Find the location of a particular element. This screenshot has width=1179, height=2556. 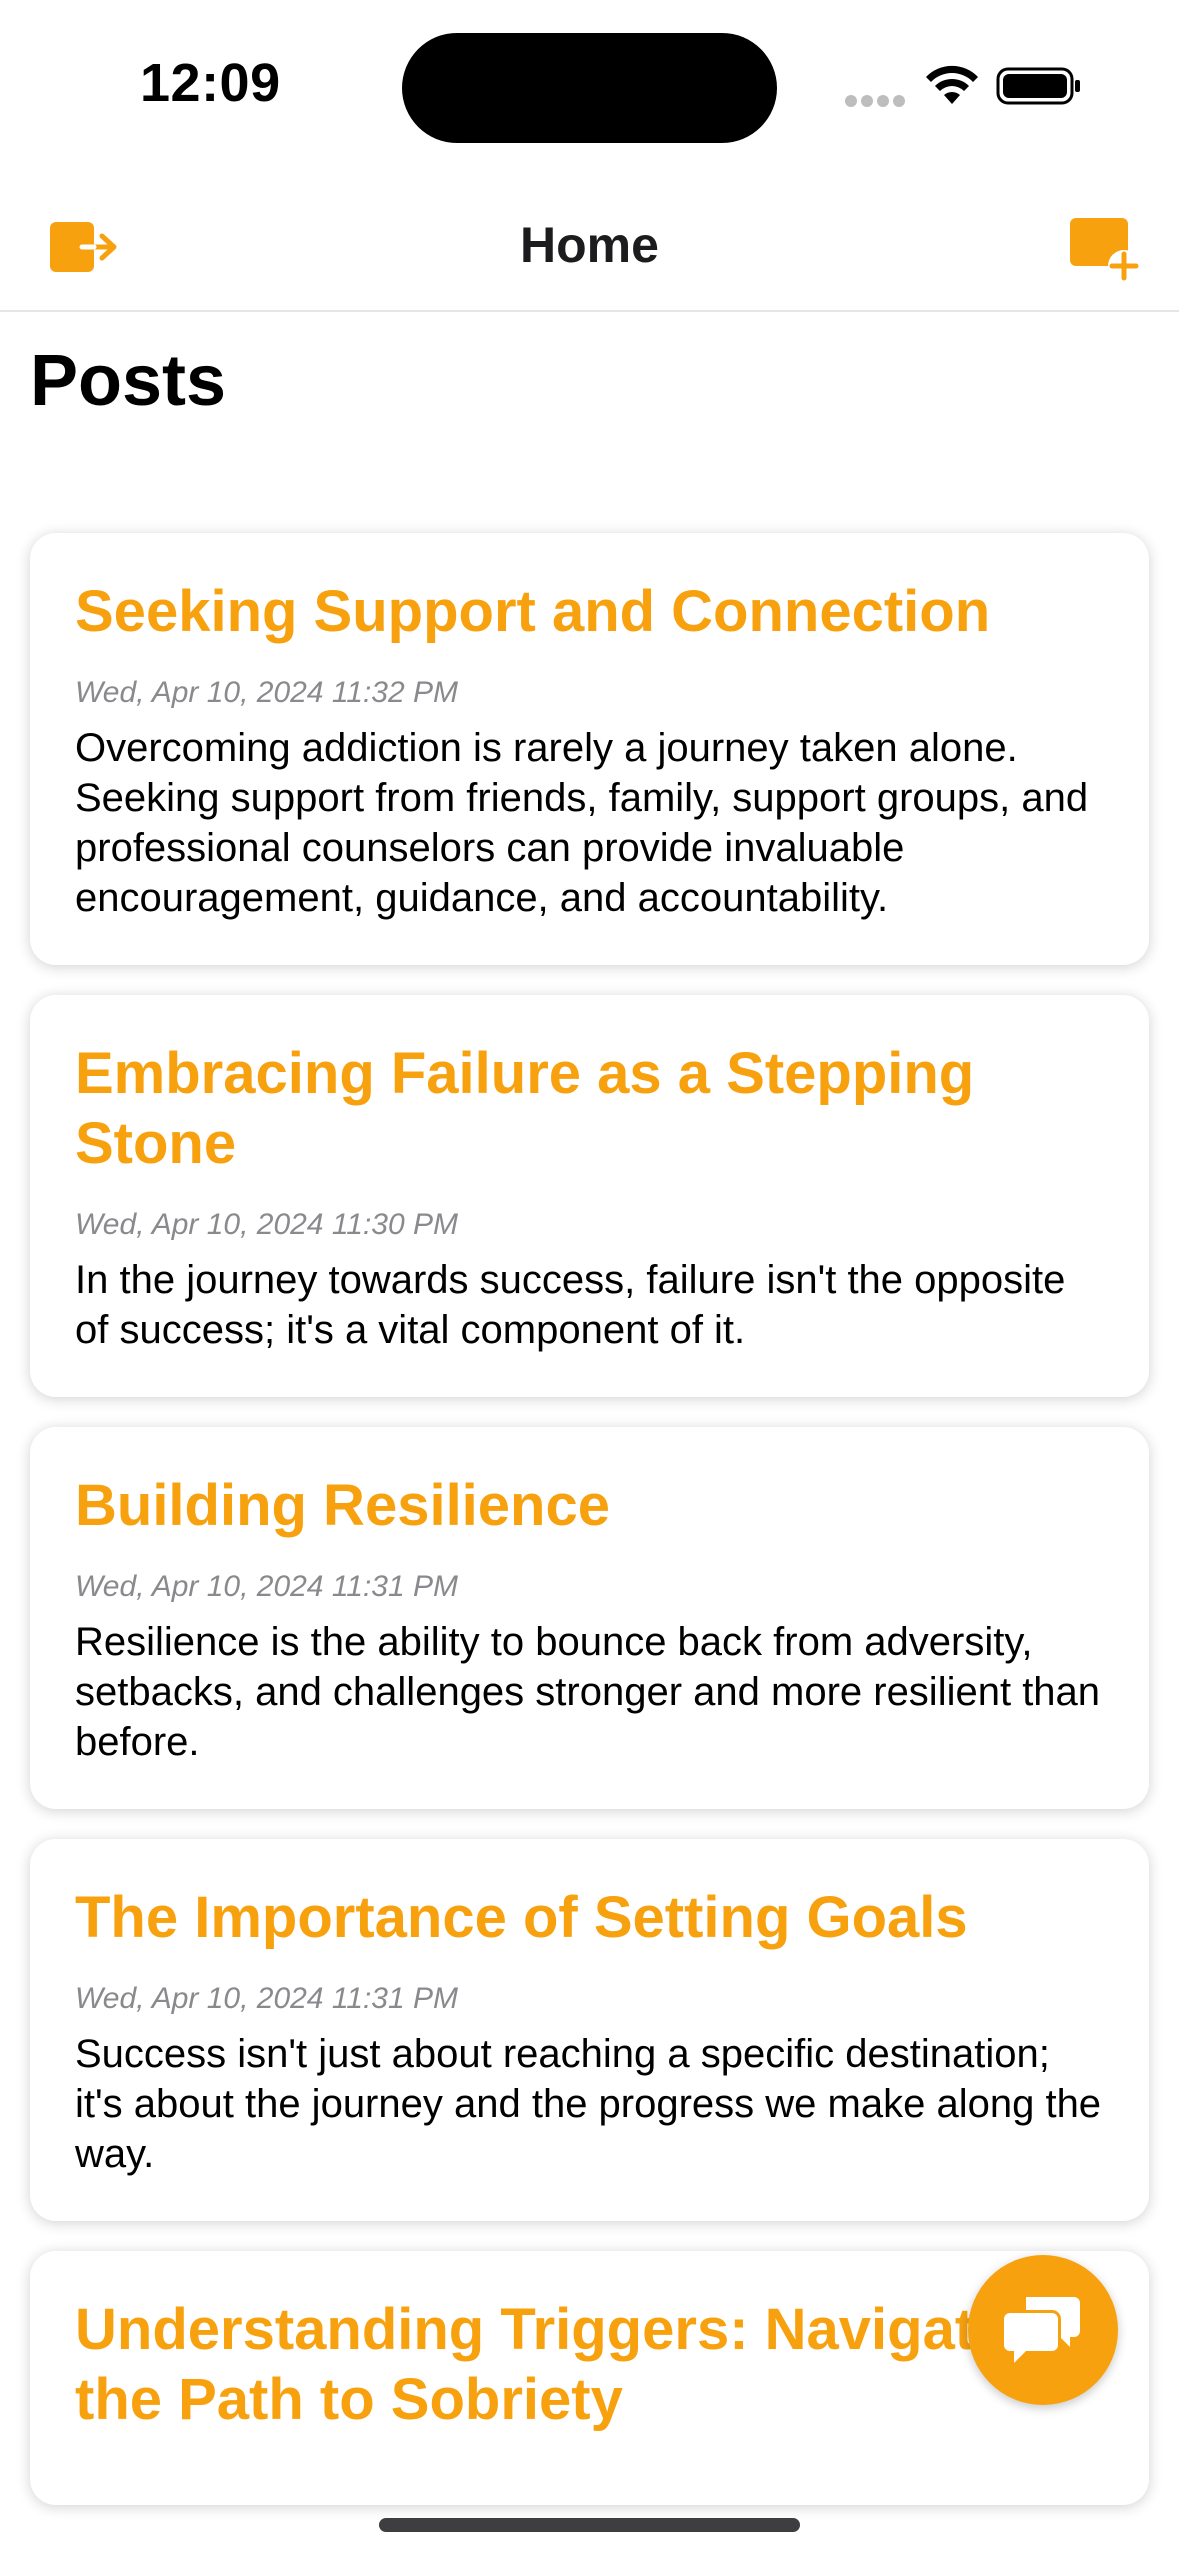

chat-bubbles-icon is located at coordinates (1042, 2332).